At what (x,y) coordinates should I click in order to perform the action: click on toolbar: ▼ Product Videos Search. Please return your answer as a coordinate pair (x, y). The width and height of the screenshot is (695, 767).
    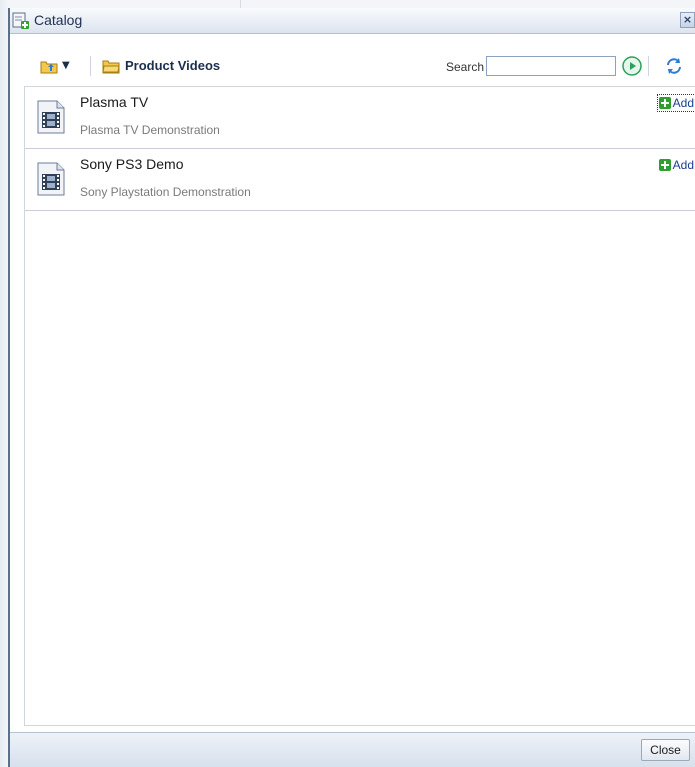
    Looking at the image, I should click on (352, 64).